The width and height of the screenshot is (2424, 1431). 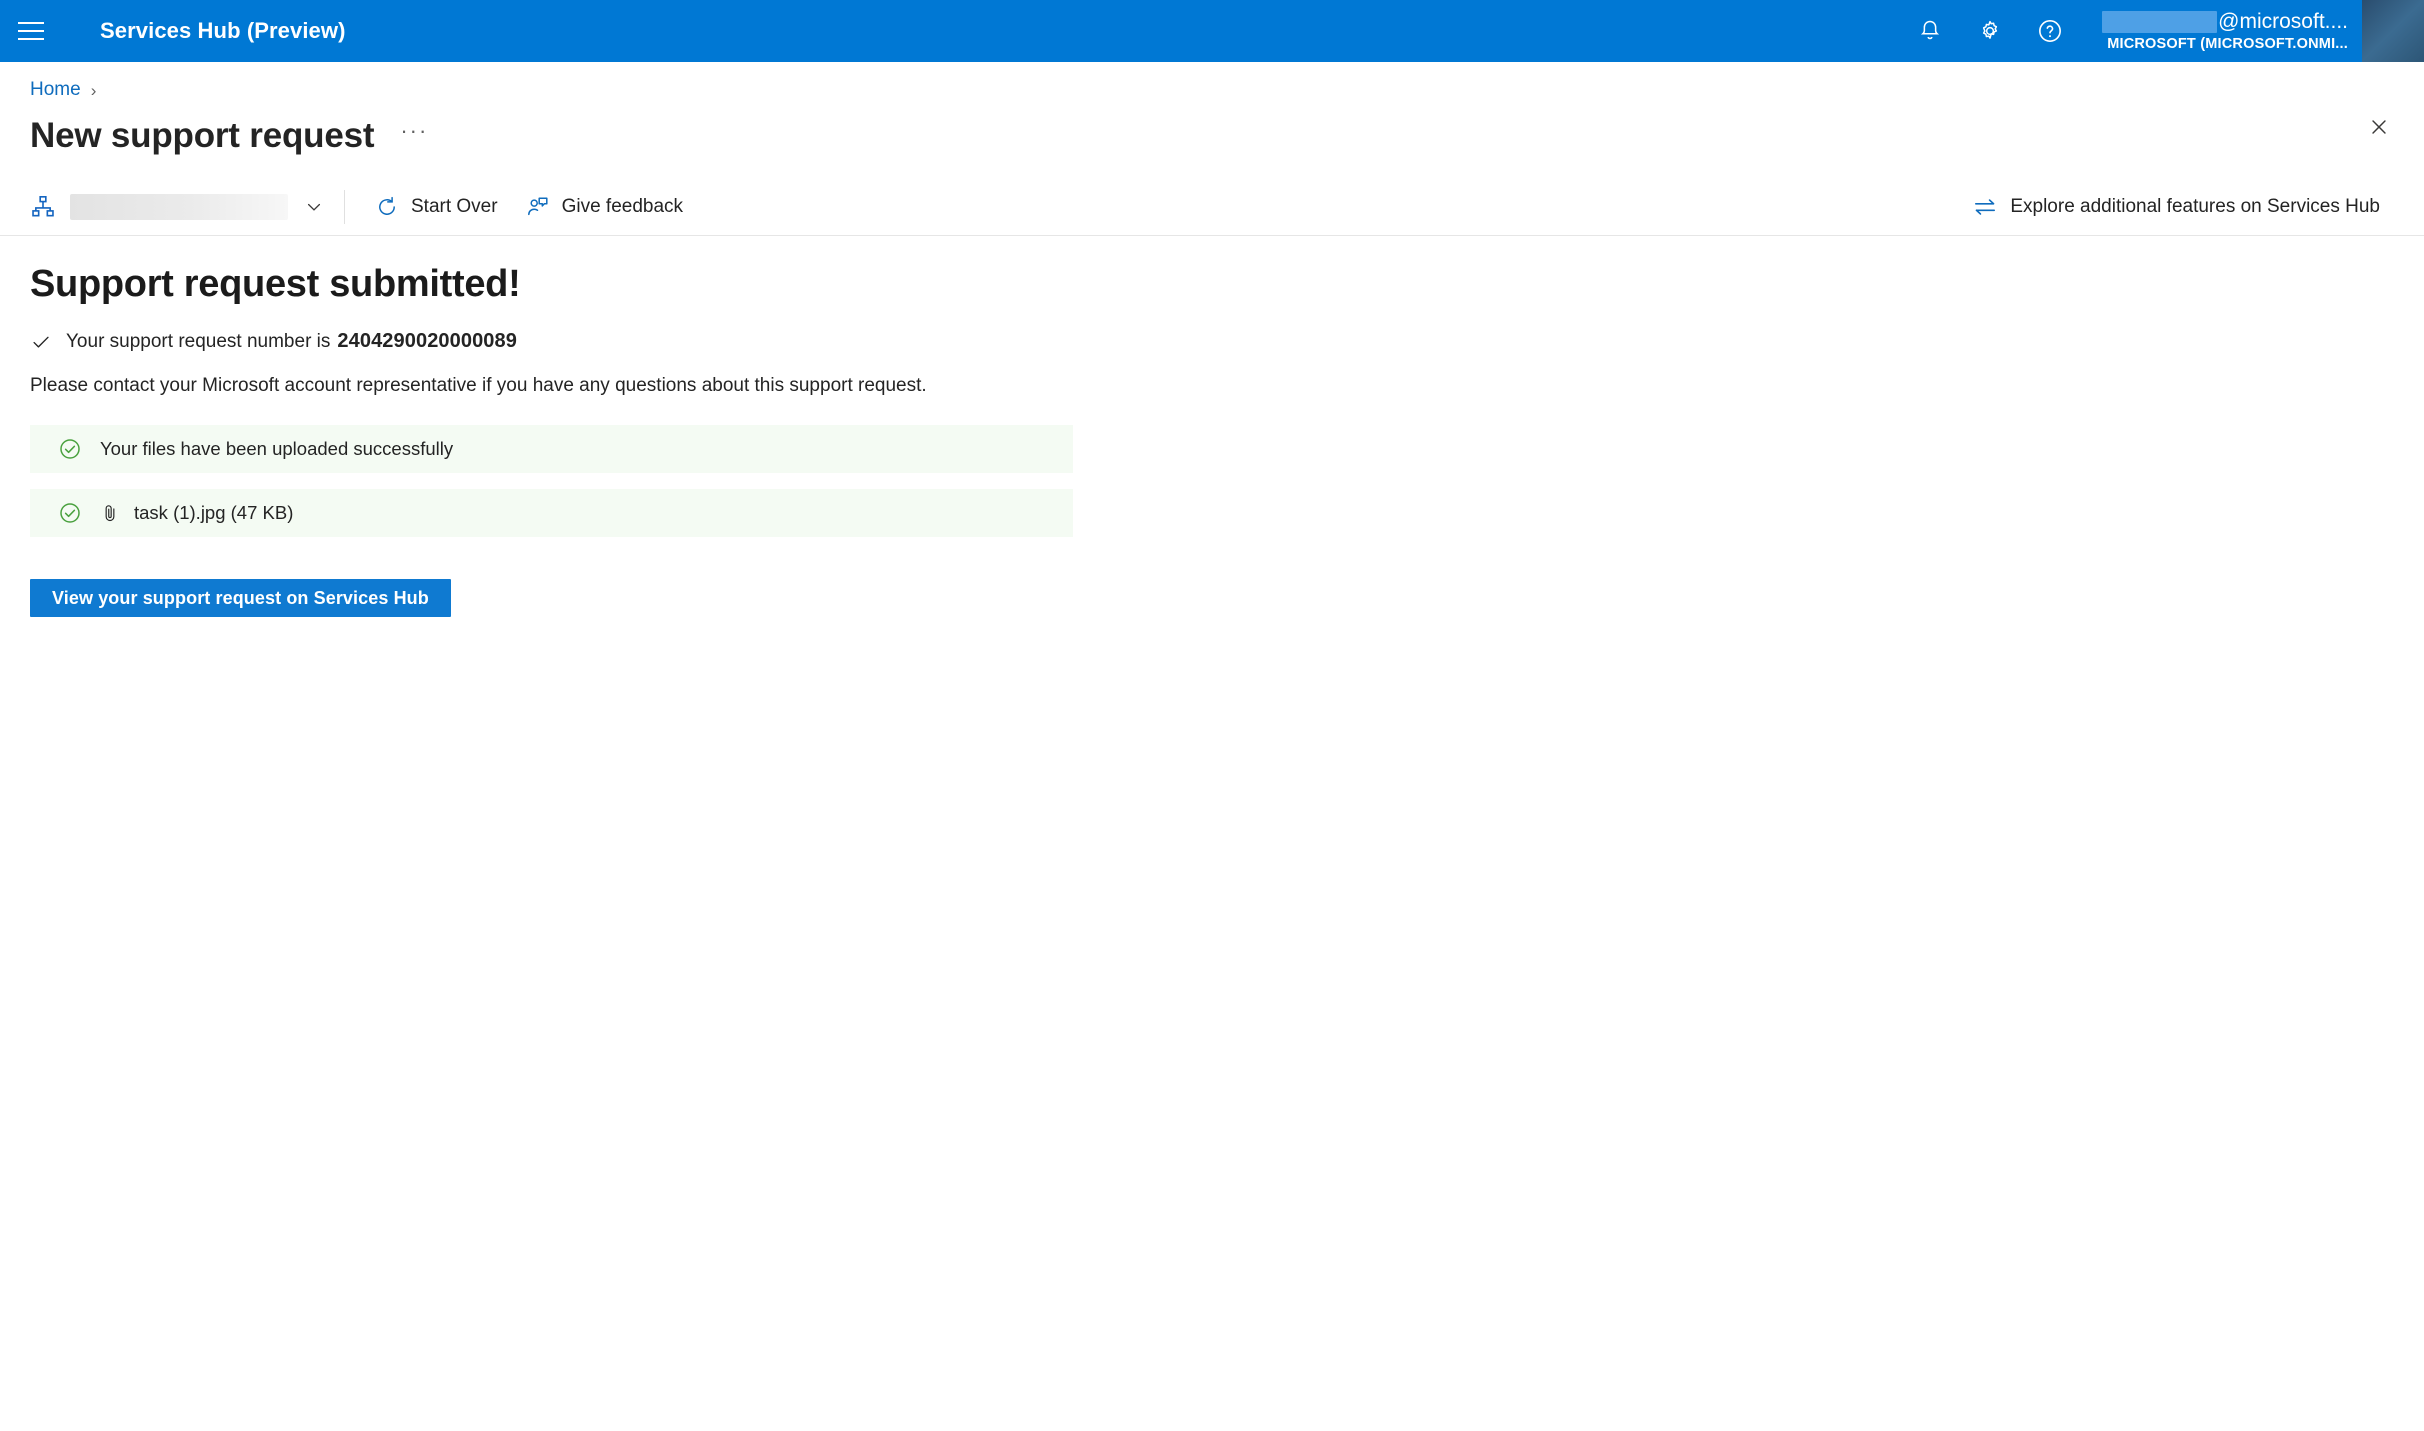 I want to click on request-number-label: Your support request number is, so click(x=198, y=341).